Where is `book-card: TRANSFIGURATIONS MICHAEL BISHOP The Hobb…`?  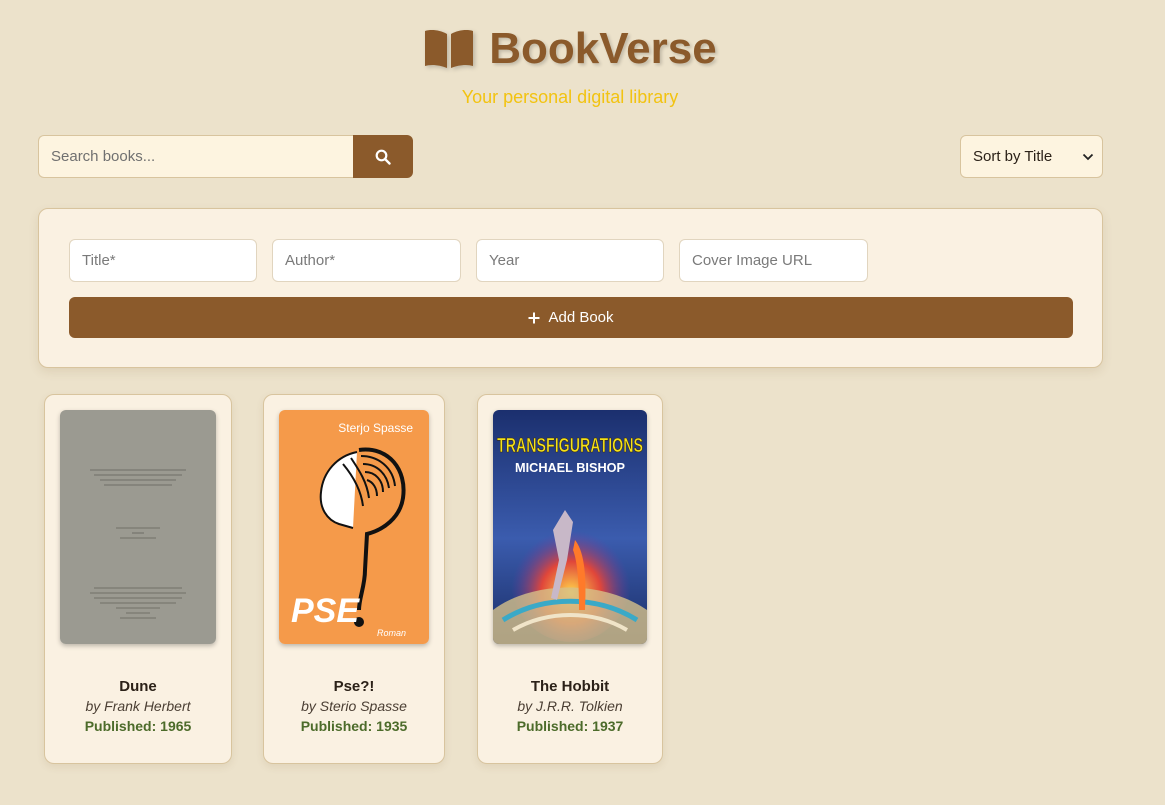 book-card: TRANSFIGURATIONS MICHAEL BISHOP The Hobb… is located at coordinates (570, 579).